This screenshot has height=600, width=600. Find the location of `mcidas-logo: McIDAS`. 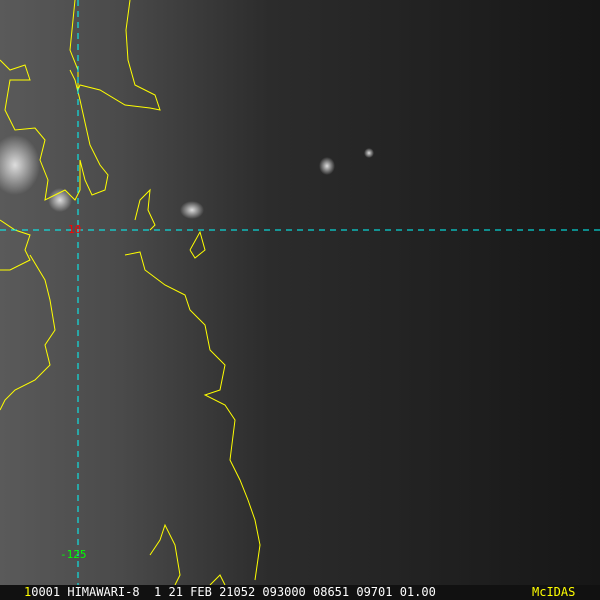

mcidas-logo: McIDAS is located at coordinates (554, 592).